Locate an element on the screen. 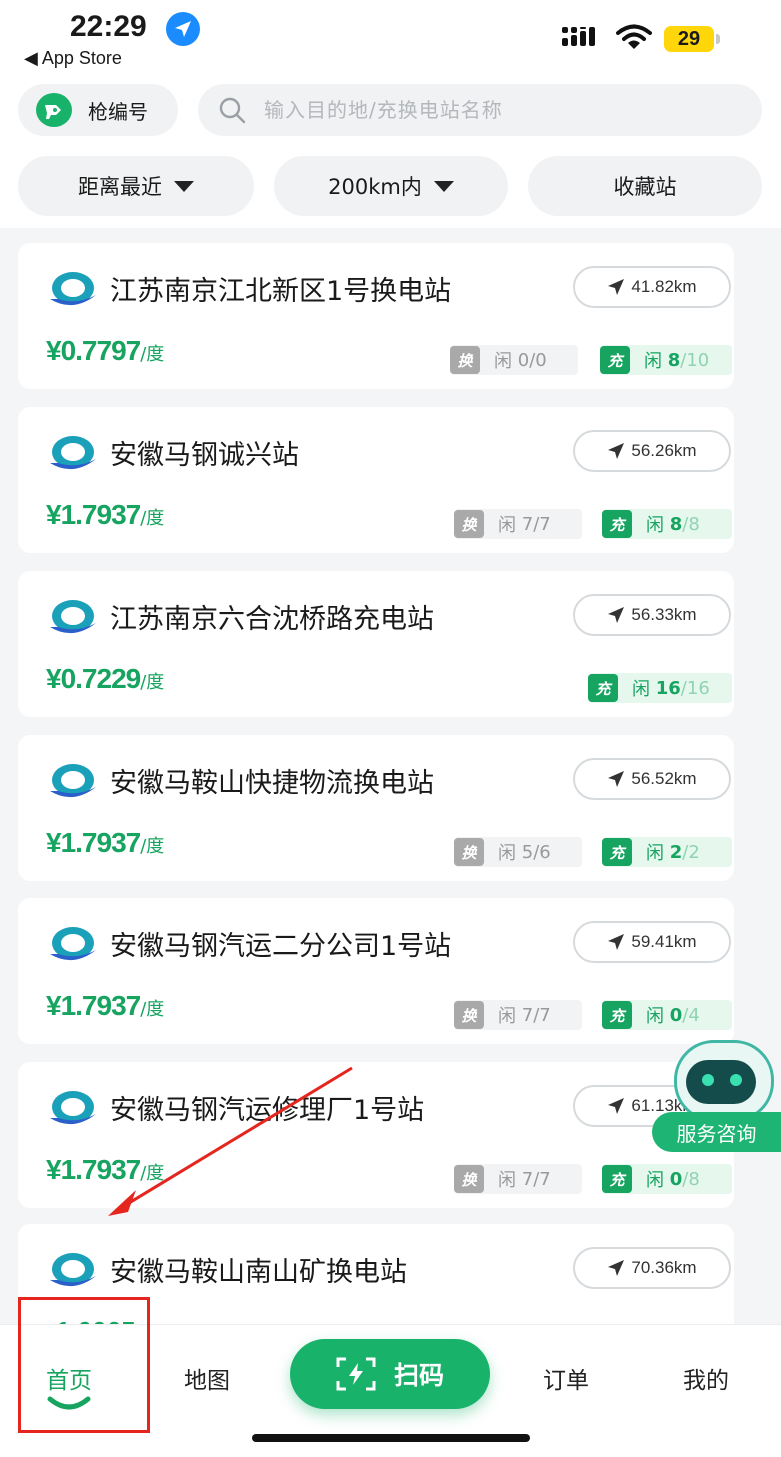 The width and height of the screenshot is (781, 1457). station-name: 安徽马鞍山快捷物流换电站 is located at coordinates (272, 783).